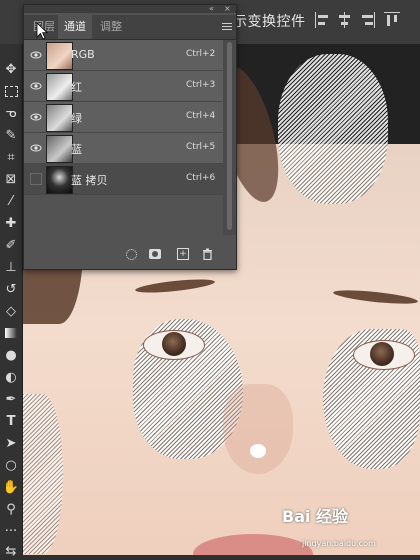 The image size is (420, 560). Describe the element at coordinates (123, 179) in the screenshot. I see `channel-row-blue-copy: 蓝 拷贝 Ctrl+6` at that location.